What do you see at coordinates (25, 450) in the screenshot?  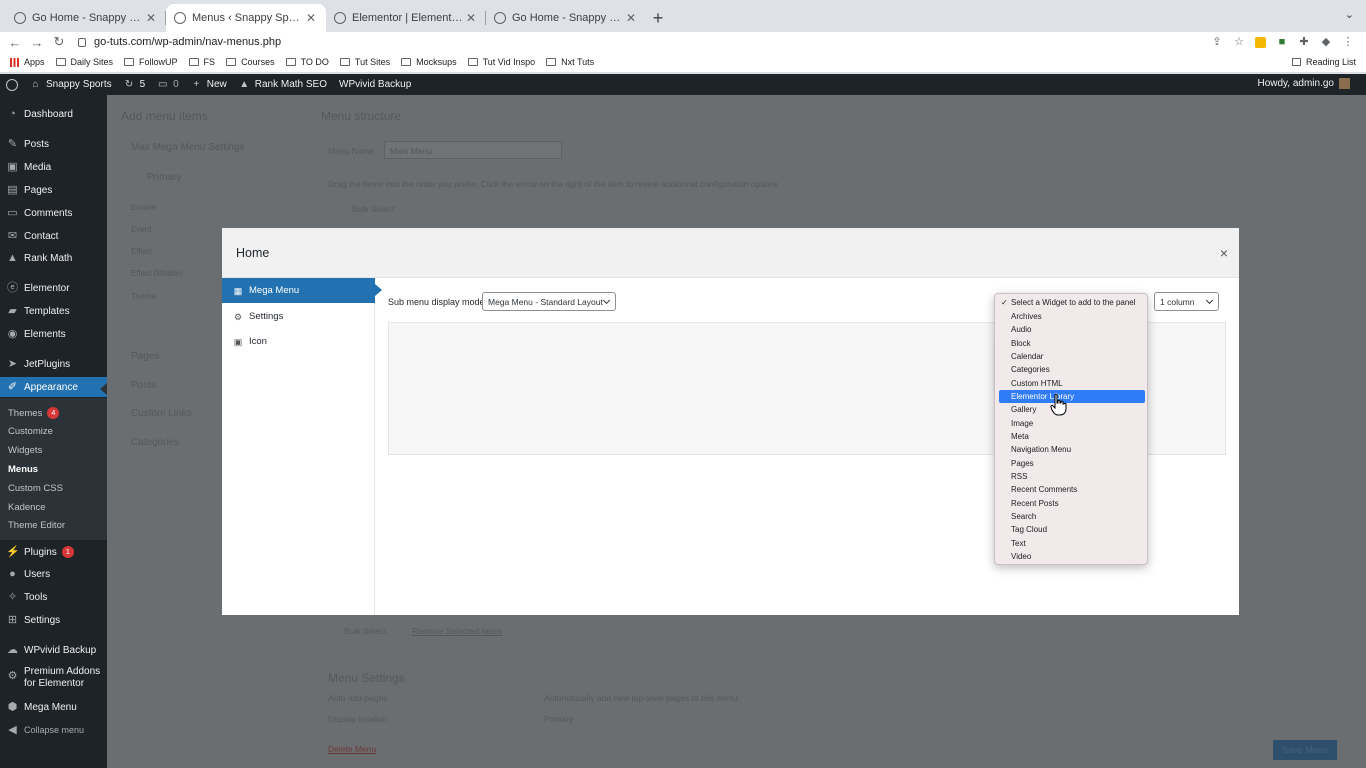 I see `submenu-item-widgets: Widgets` at bounding box center [25, 450].